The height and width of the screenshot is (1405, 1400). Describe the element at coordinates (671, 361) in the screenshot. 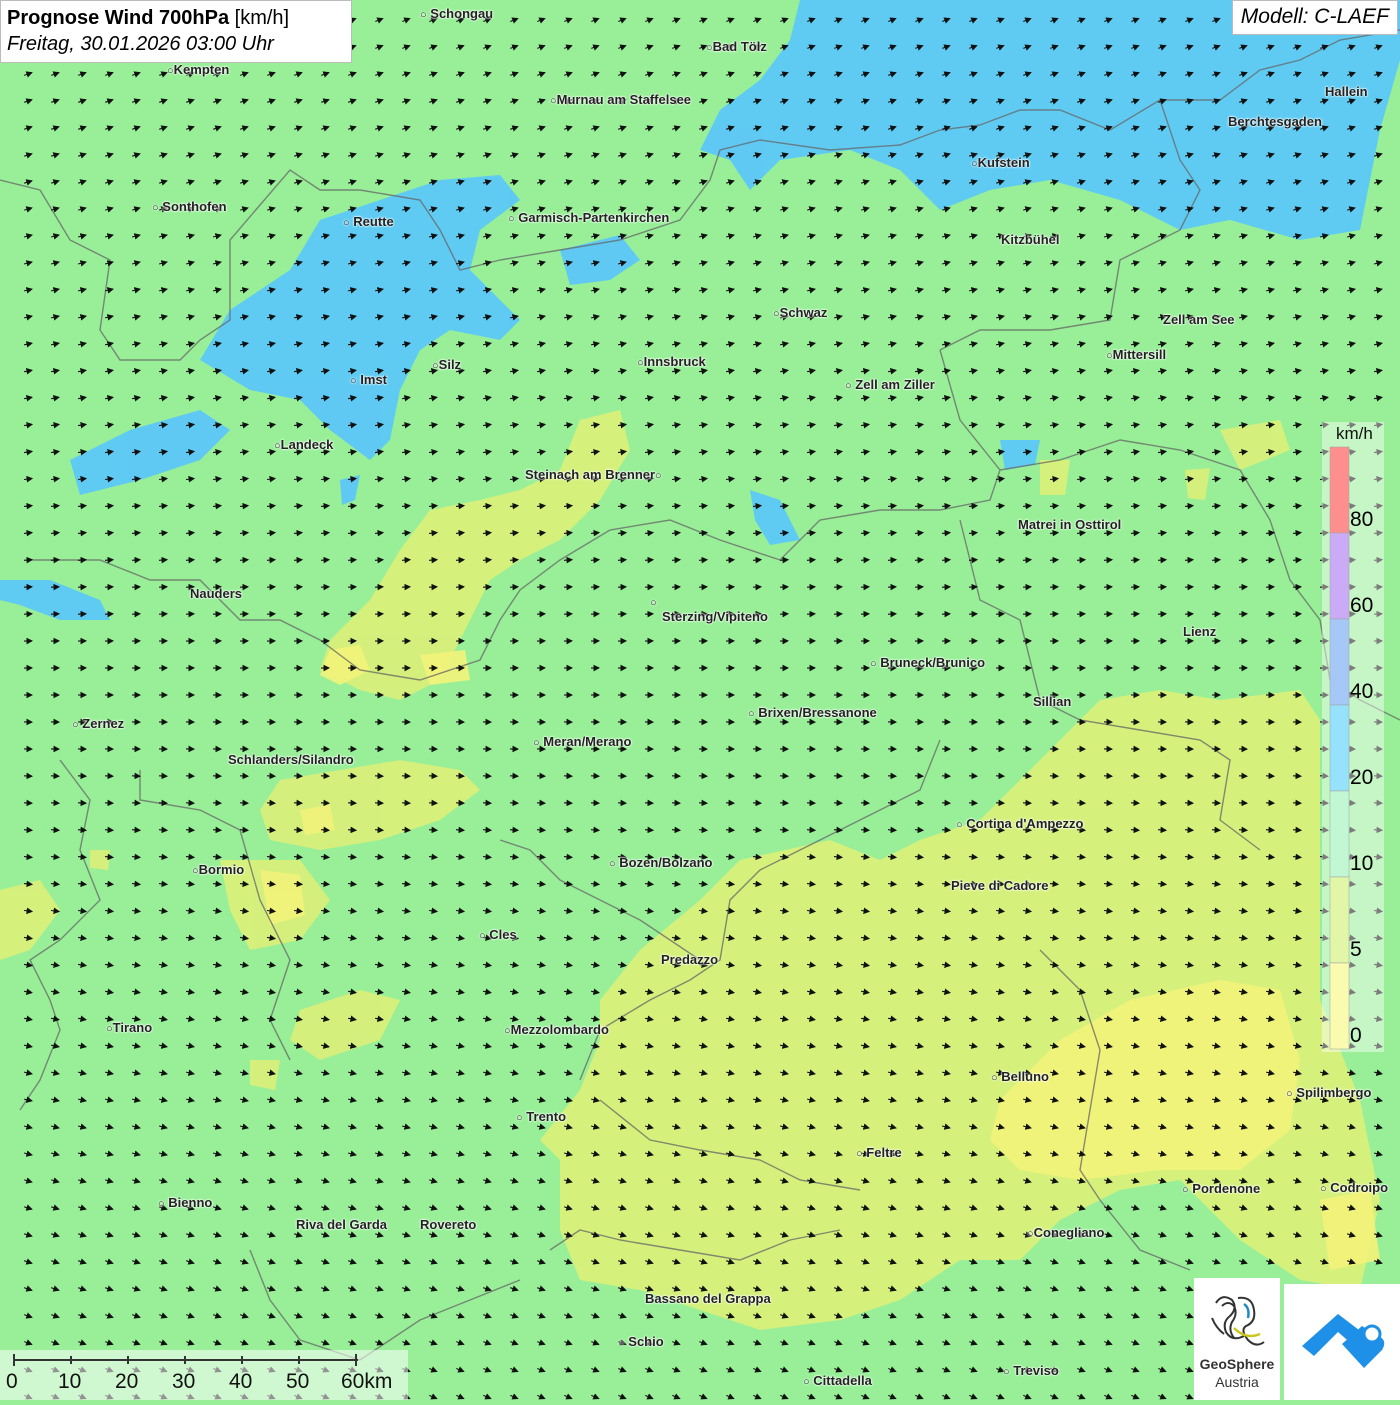

I see `city-label: ○Innsbruck` at that location.